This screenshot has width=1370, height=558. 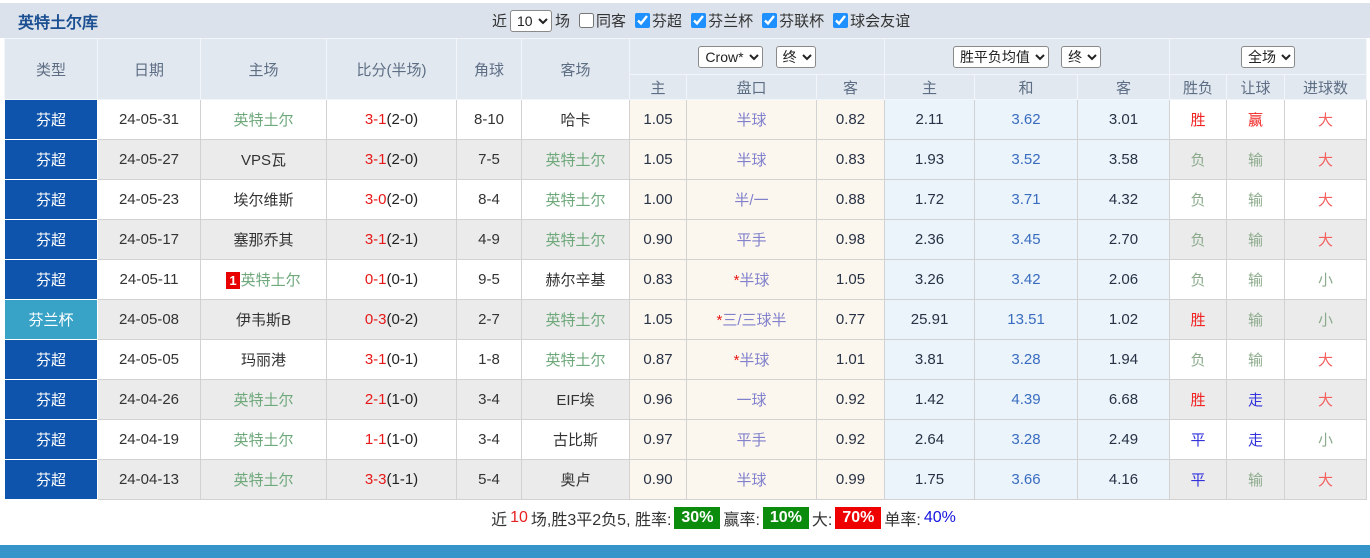 I want to click on score-cell: 1-1(1-0), so click(x=391, y=439).